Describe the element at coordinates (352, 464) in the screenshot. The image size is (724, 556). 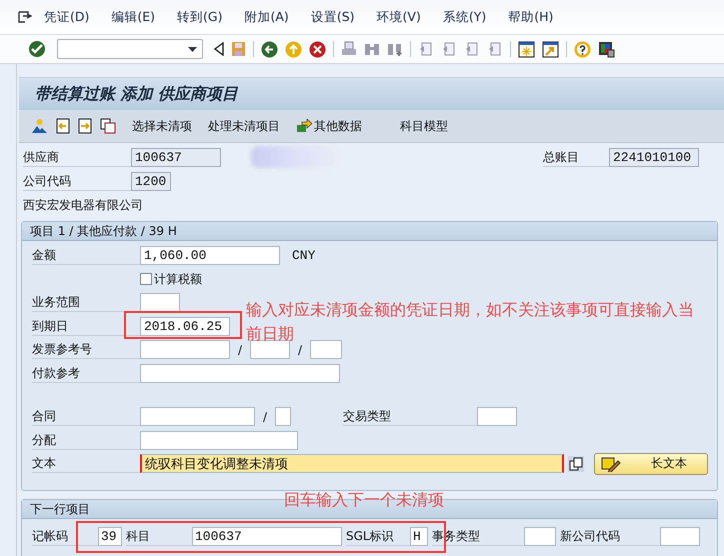
I see `text-field: 统驭科目变化调整未清项` at that location.